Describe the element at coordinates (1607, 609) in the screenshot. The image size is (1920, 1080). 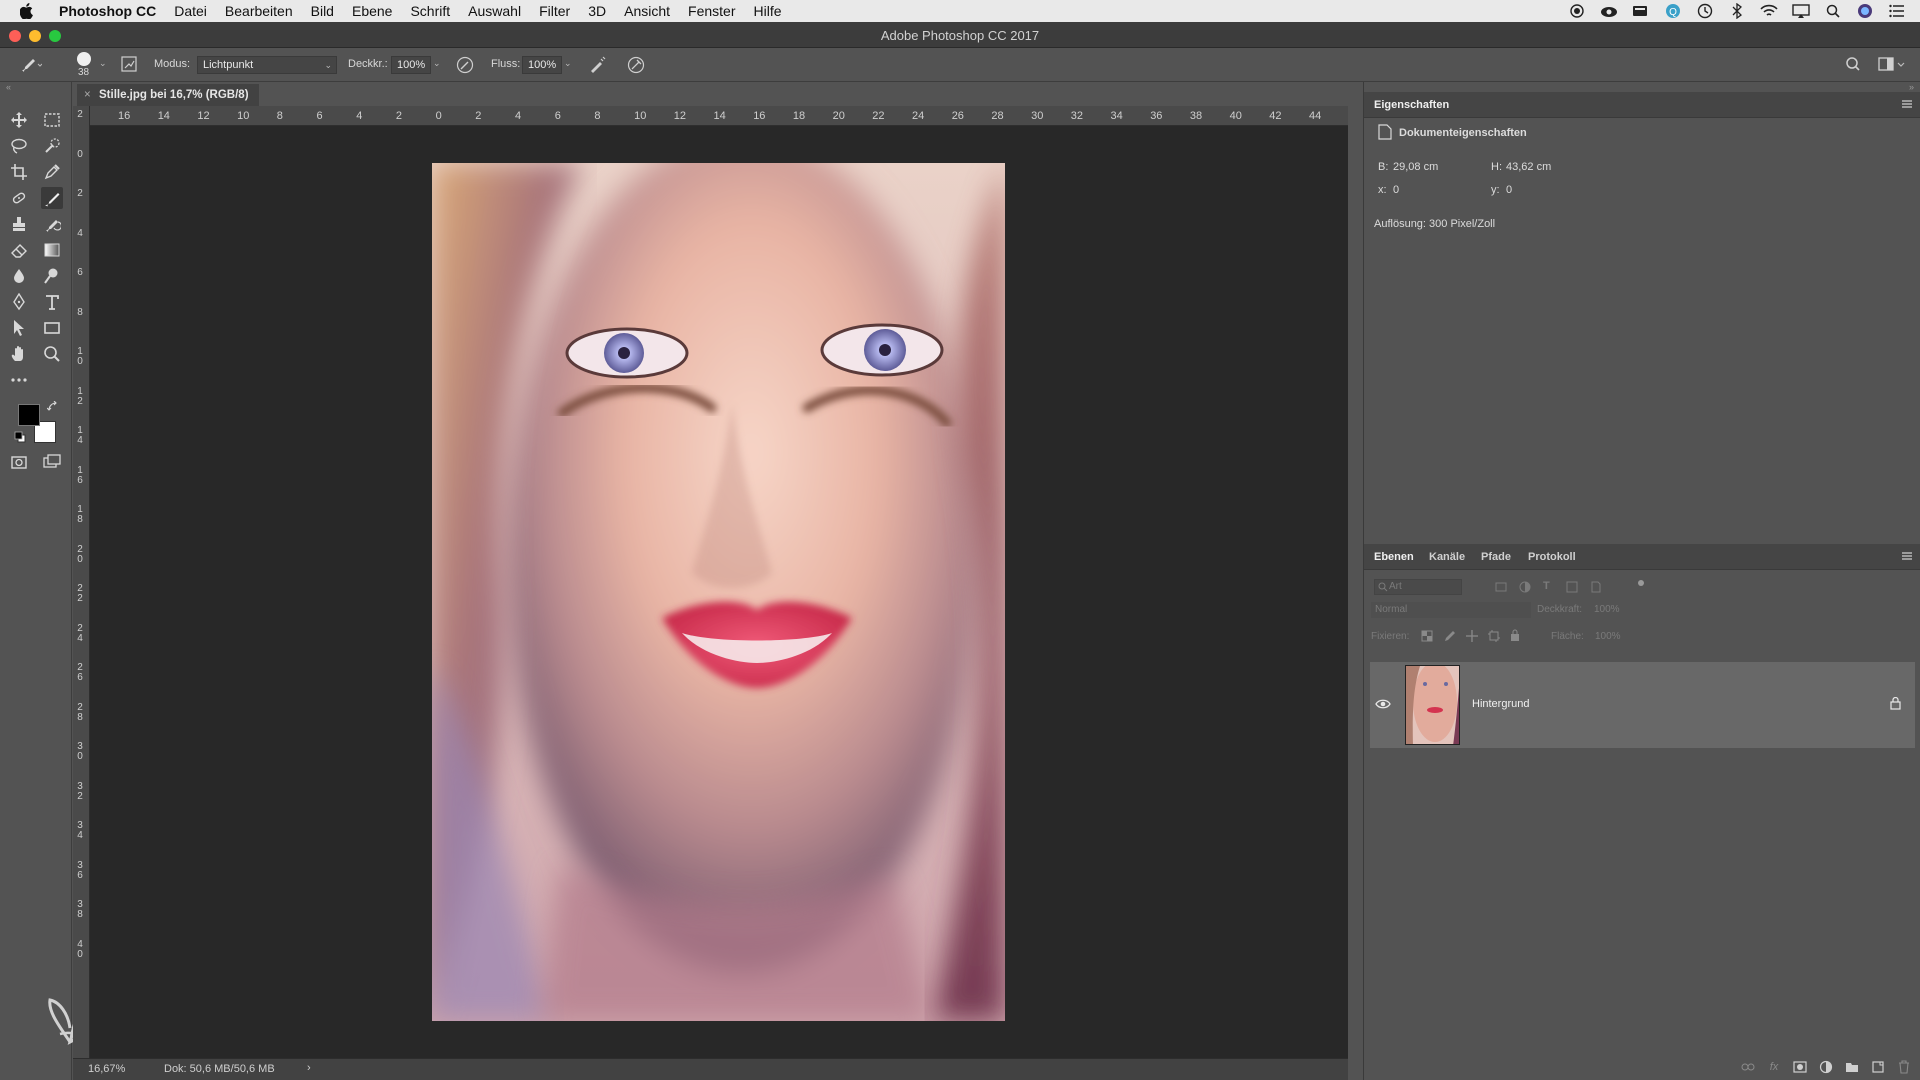
I see `layer-opacity-value: 100%` at that location.